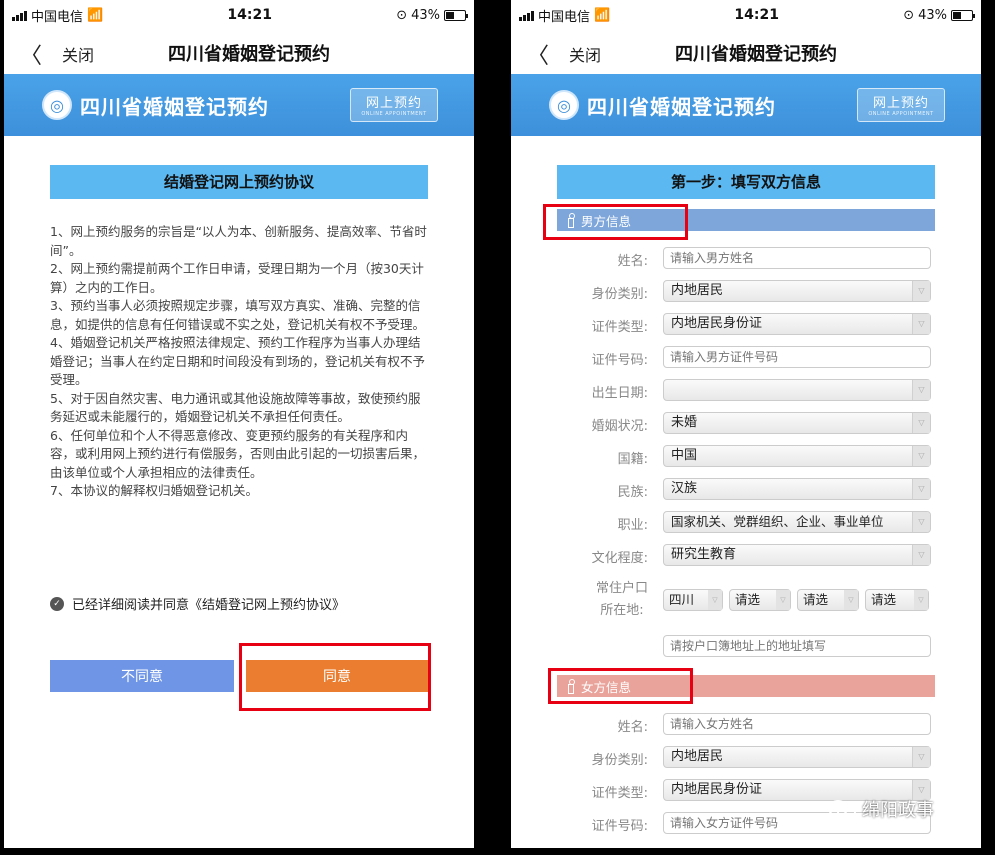  What do you see at coordinates (621, 588) in the screenshot?
I see `residence-label-line1: 常住户口` at bounding box center [621, 588].